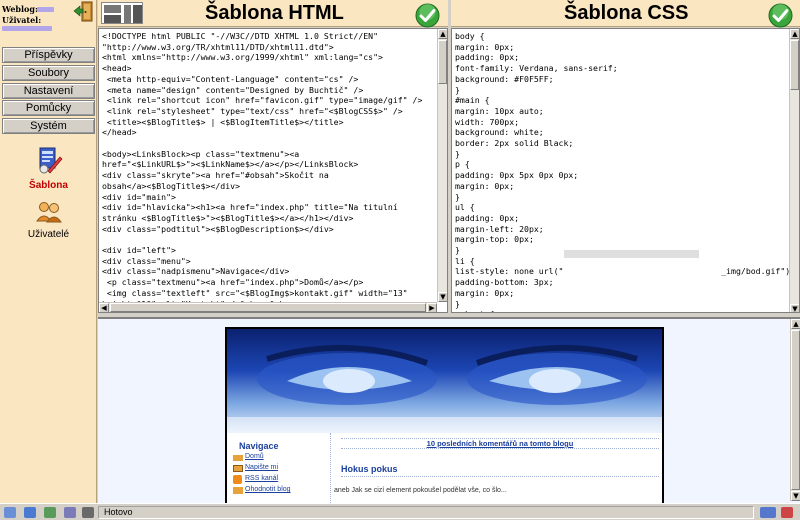 The width and height of the screenshot is (800, 520). I want to click on css-pane-title: Šablona CSS, so click(626, 13).